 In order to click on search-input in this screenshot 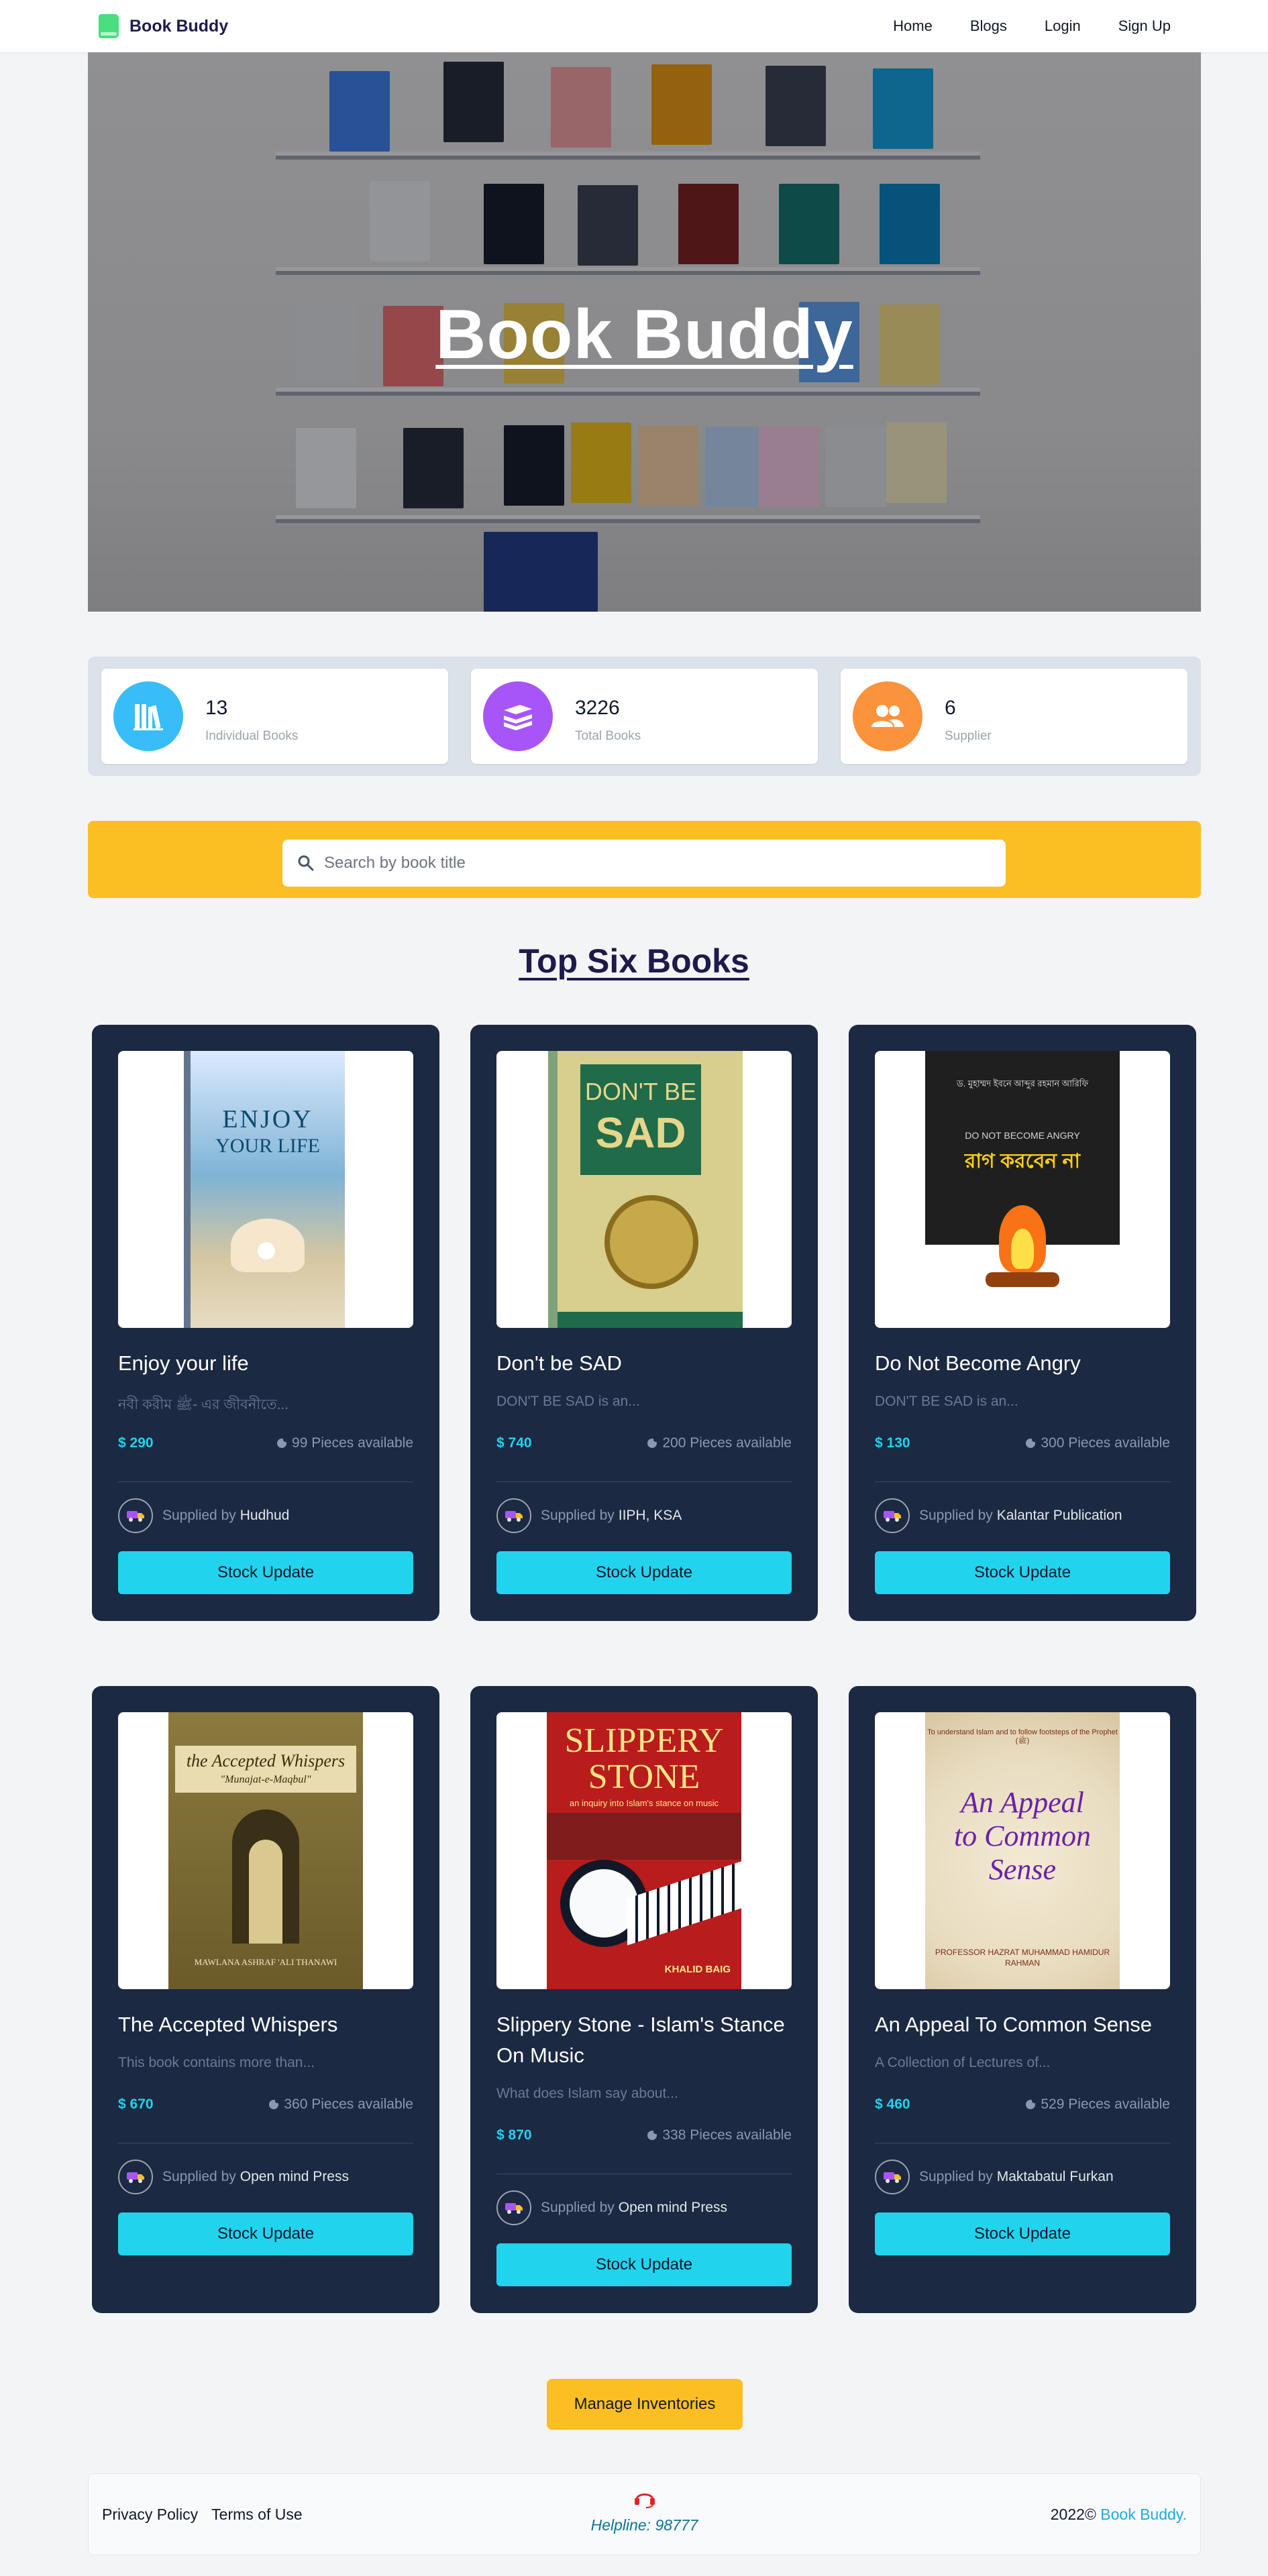, I will do `click(646, 863)`.